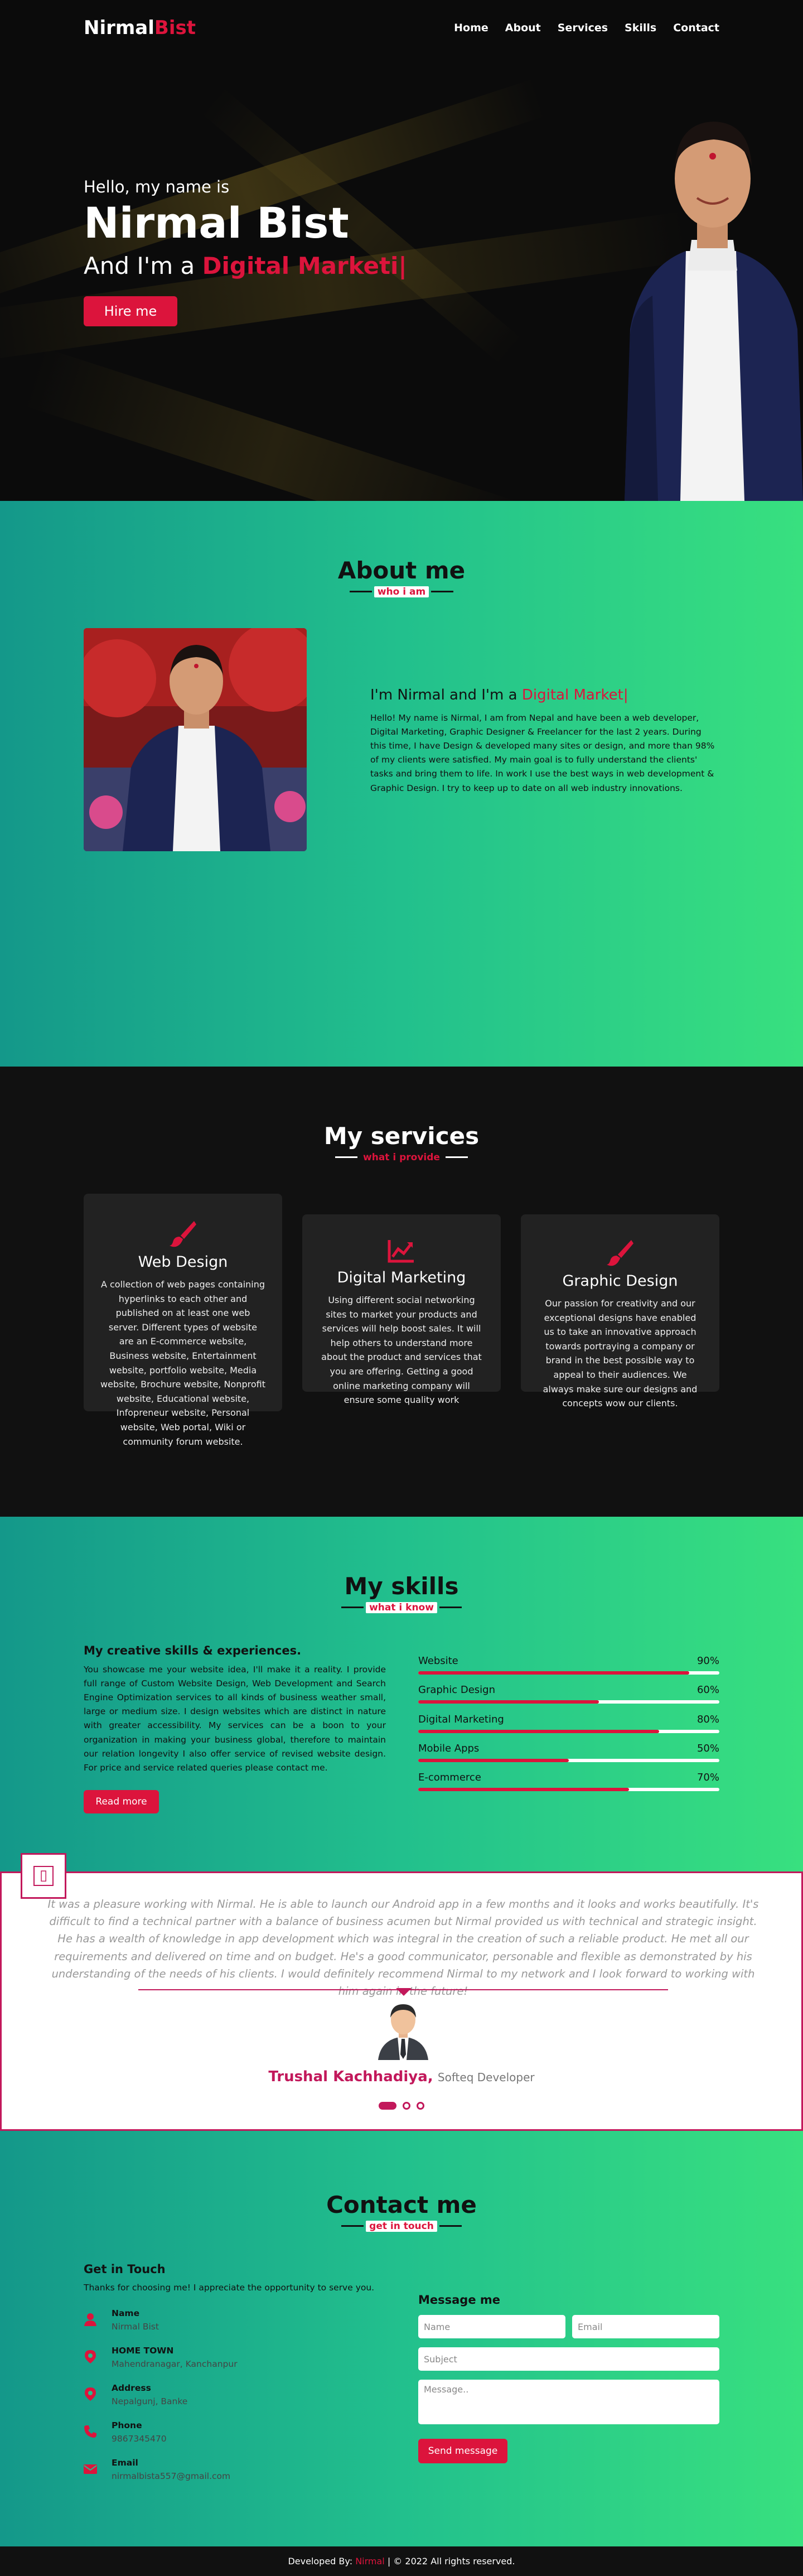 Image resolution: width=803 pixels, height=2576 pixels. What do you see at coordinates (401, 2105) in the screenshot?
I see `carousel-dots` at bounding box center [401, 2105].